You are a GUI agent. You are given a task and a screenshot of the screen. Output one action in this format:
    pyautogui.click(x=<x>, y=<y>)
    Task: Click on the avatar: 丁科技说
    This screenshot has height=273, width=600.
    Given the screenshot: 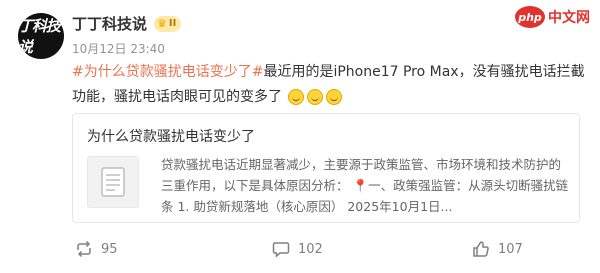 What is the action you would take?
    pyautogui.click(x=41, y=36)
    